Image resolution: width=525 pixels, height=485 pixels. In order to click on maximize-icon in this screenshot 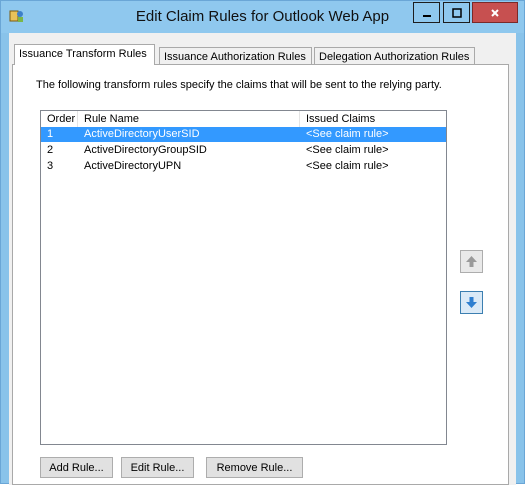, I will do `click(456, 12)`.